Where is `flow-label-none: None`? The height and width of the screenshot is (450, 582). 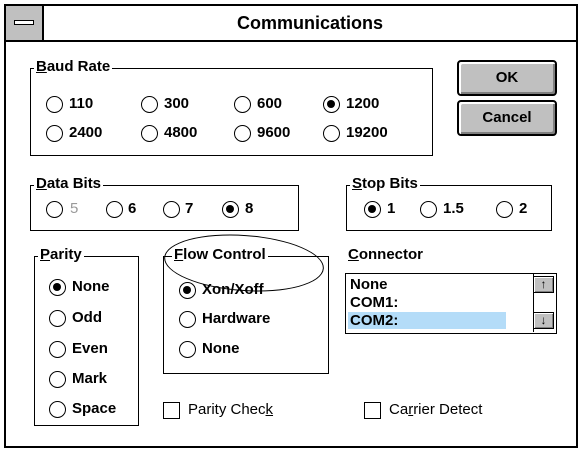 flow-label-none: None is located at coordinates (221, 349).